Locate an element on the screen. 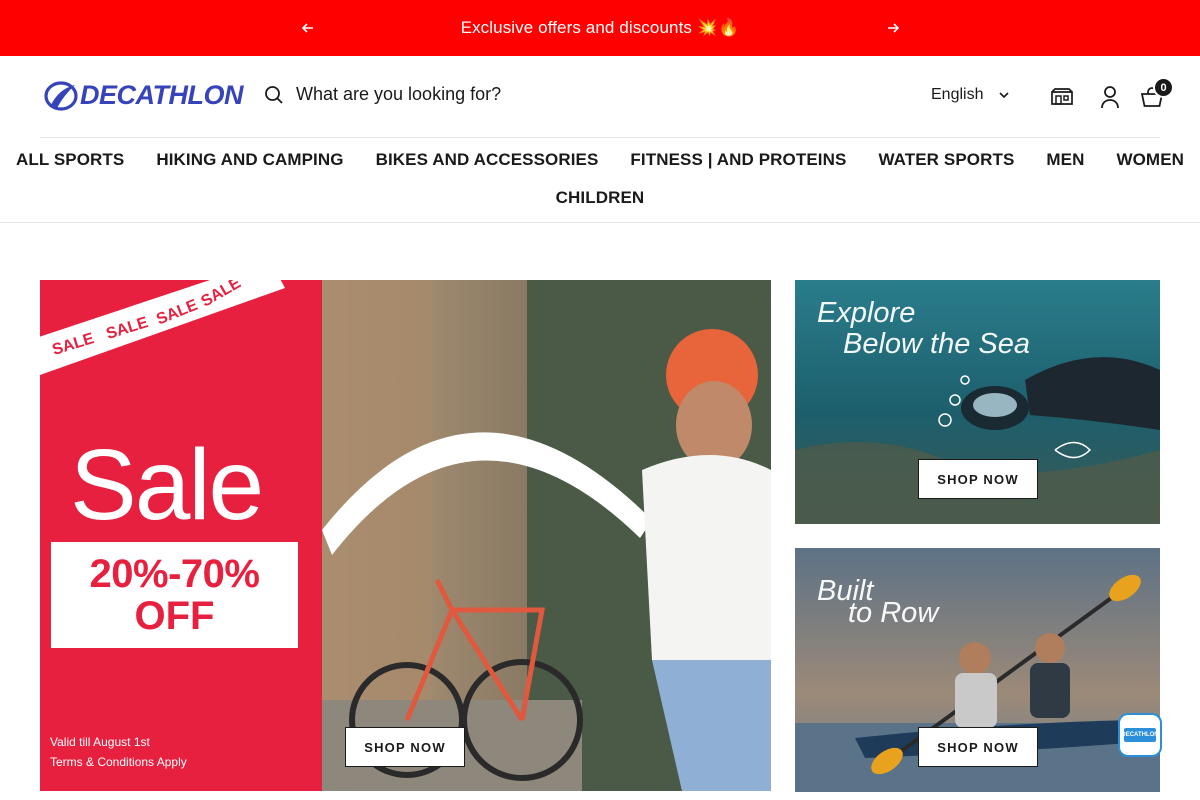  kayak-shop-now-button: SHOP NOW is located at coordinates (978, 747).